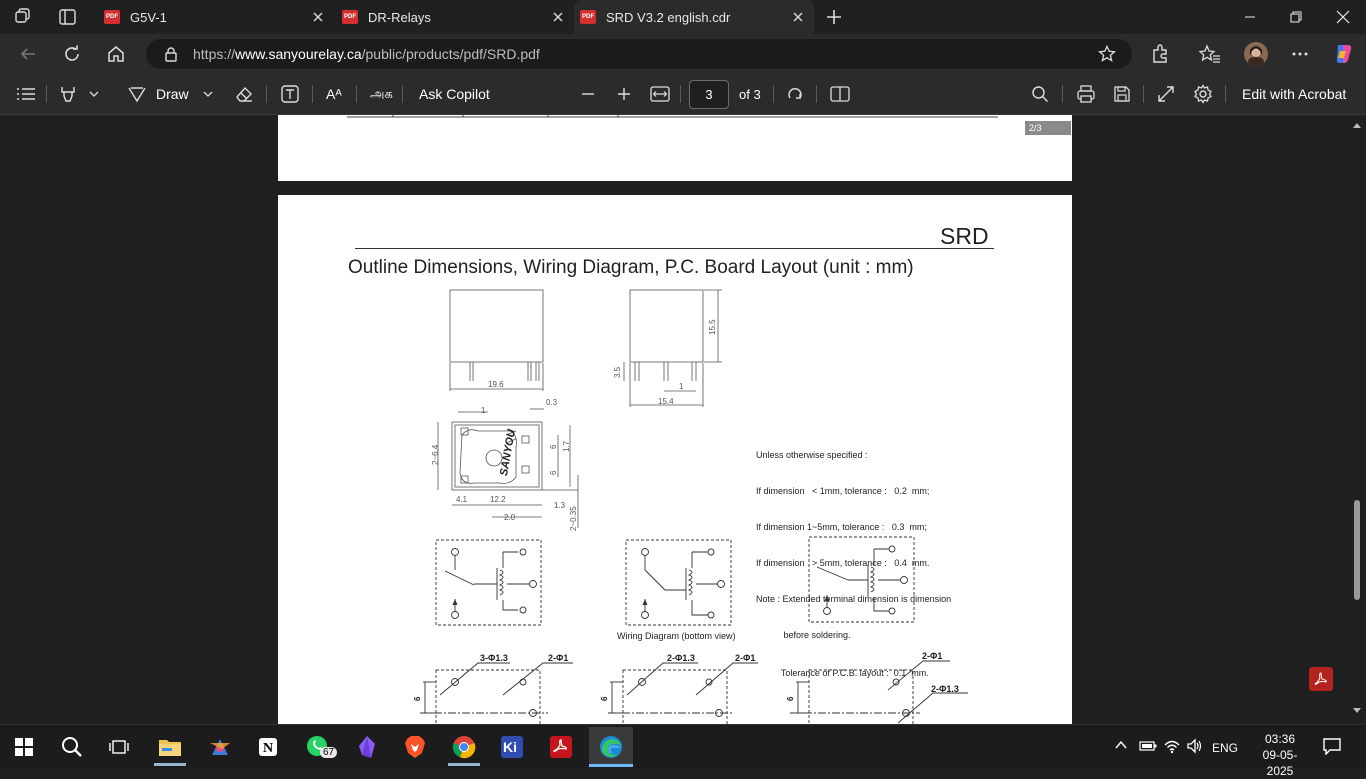  I want to click on pcb-label-b1: 2-Φ1.3, so click(681, 658).